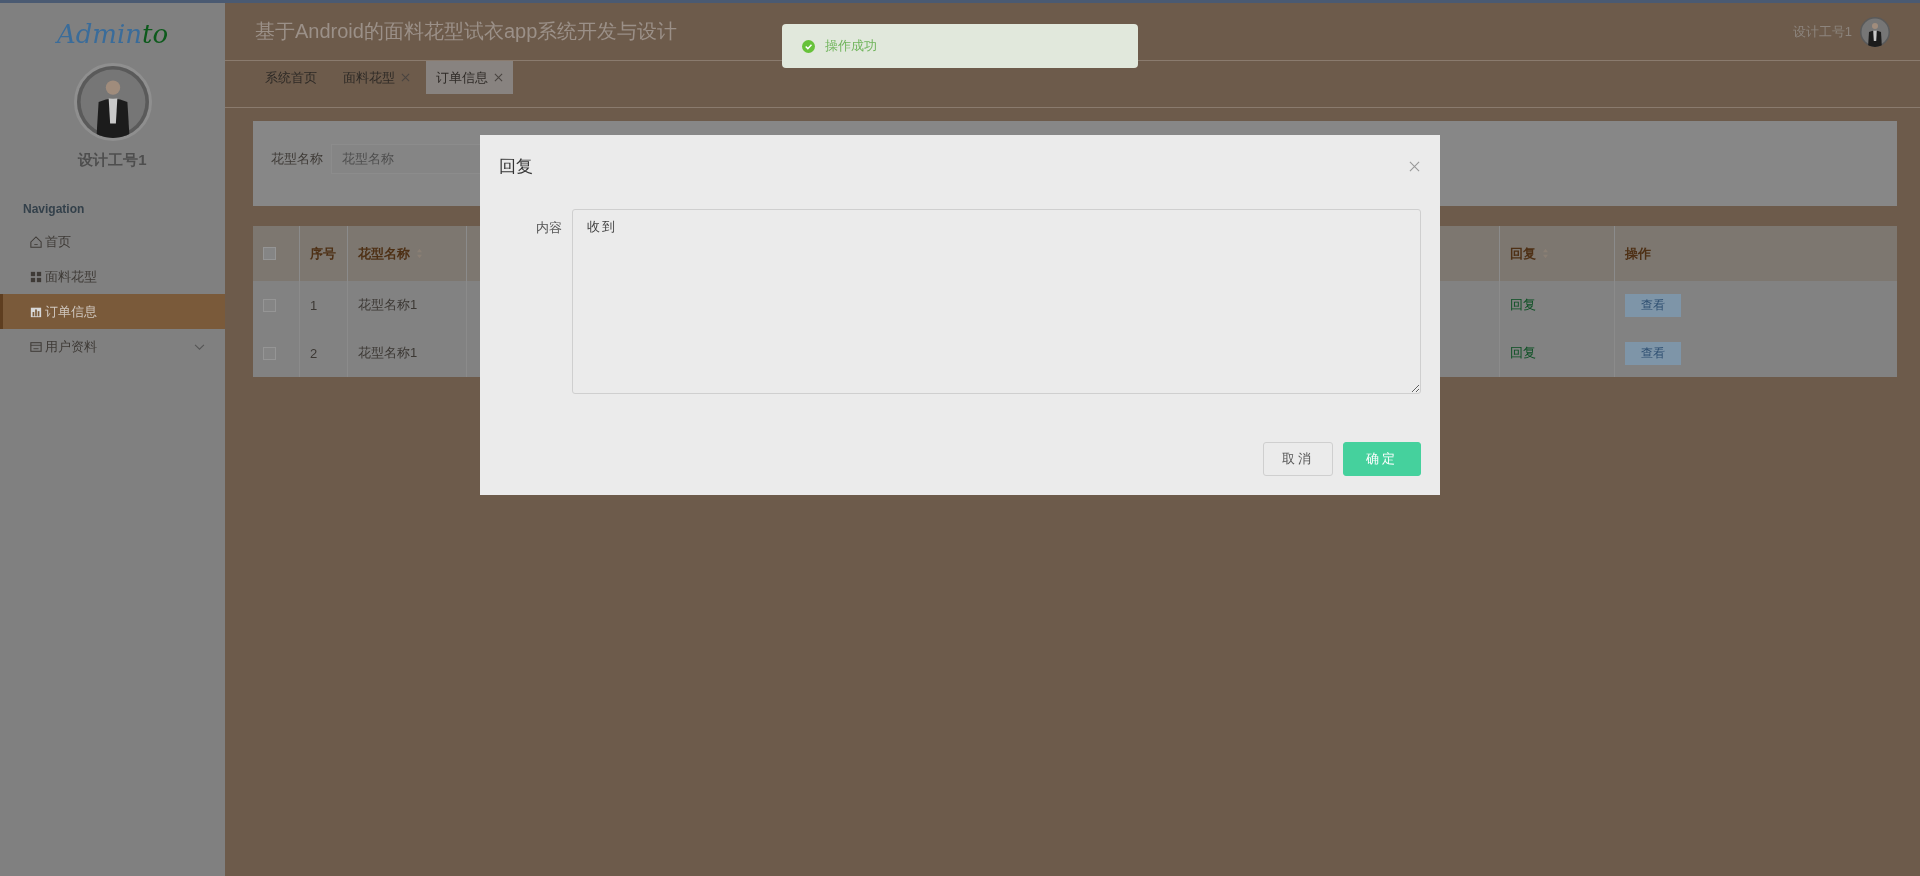 Image resolution: width=1920 pixels, height=876 pixels. Describe the element at coordinates (516, 167) in the screenshot. I see `dialog-title: 回复` at that location.